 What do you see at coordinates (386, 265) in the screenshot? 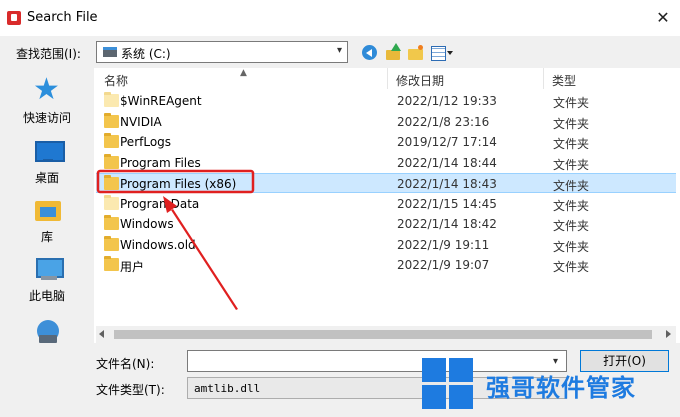
I see `list-item: 用户 2022/1/9 19:07 文件夹` at bounding box center [386, 265].